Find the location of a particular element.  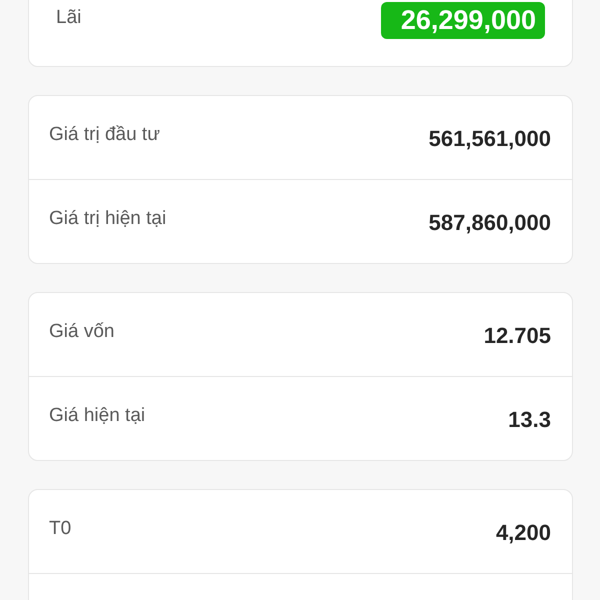

field-value: 12.705 is located at coordinates (517, 335).